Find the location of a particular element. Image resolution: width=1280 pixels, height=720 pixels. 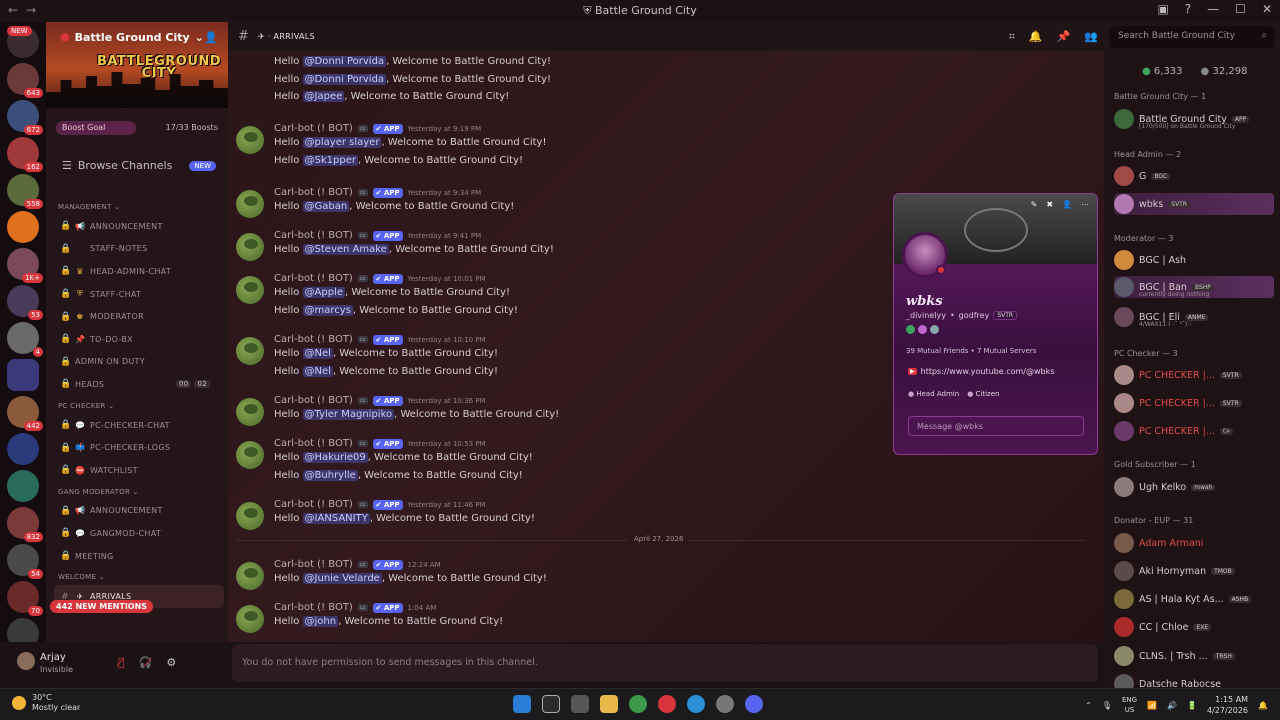

user-mention: @Junie Velarde is located at coordinates (342, 578).